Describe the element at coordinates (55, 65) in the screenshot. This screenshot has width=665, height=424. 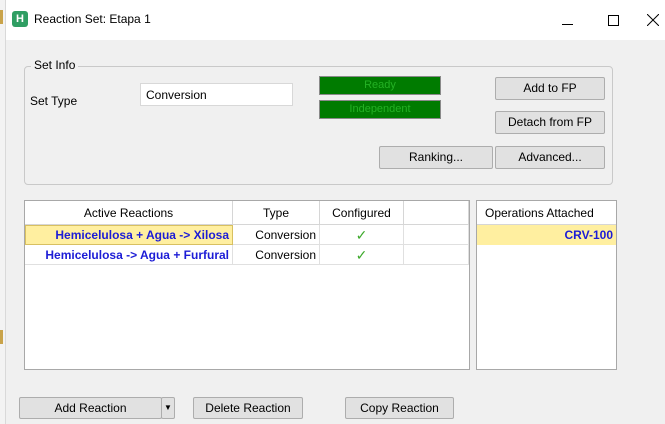
I see `set-info-group-label: Set Info` at that location.